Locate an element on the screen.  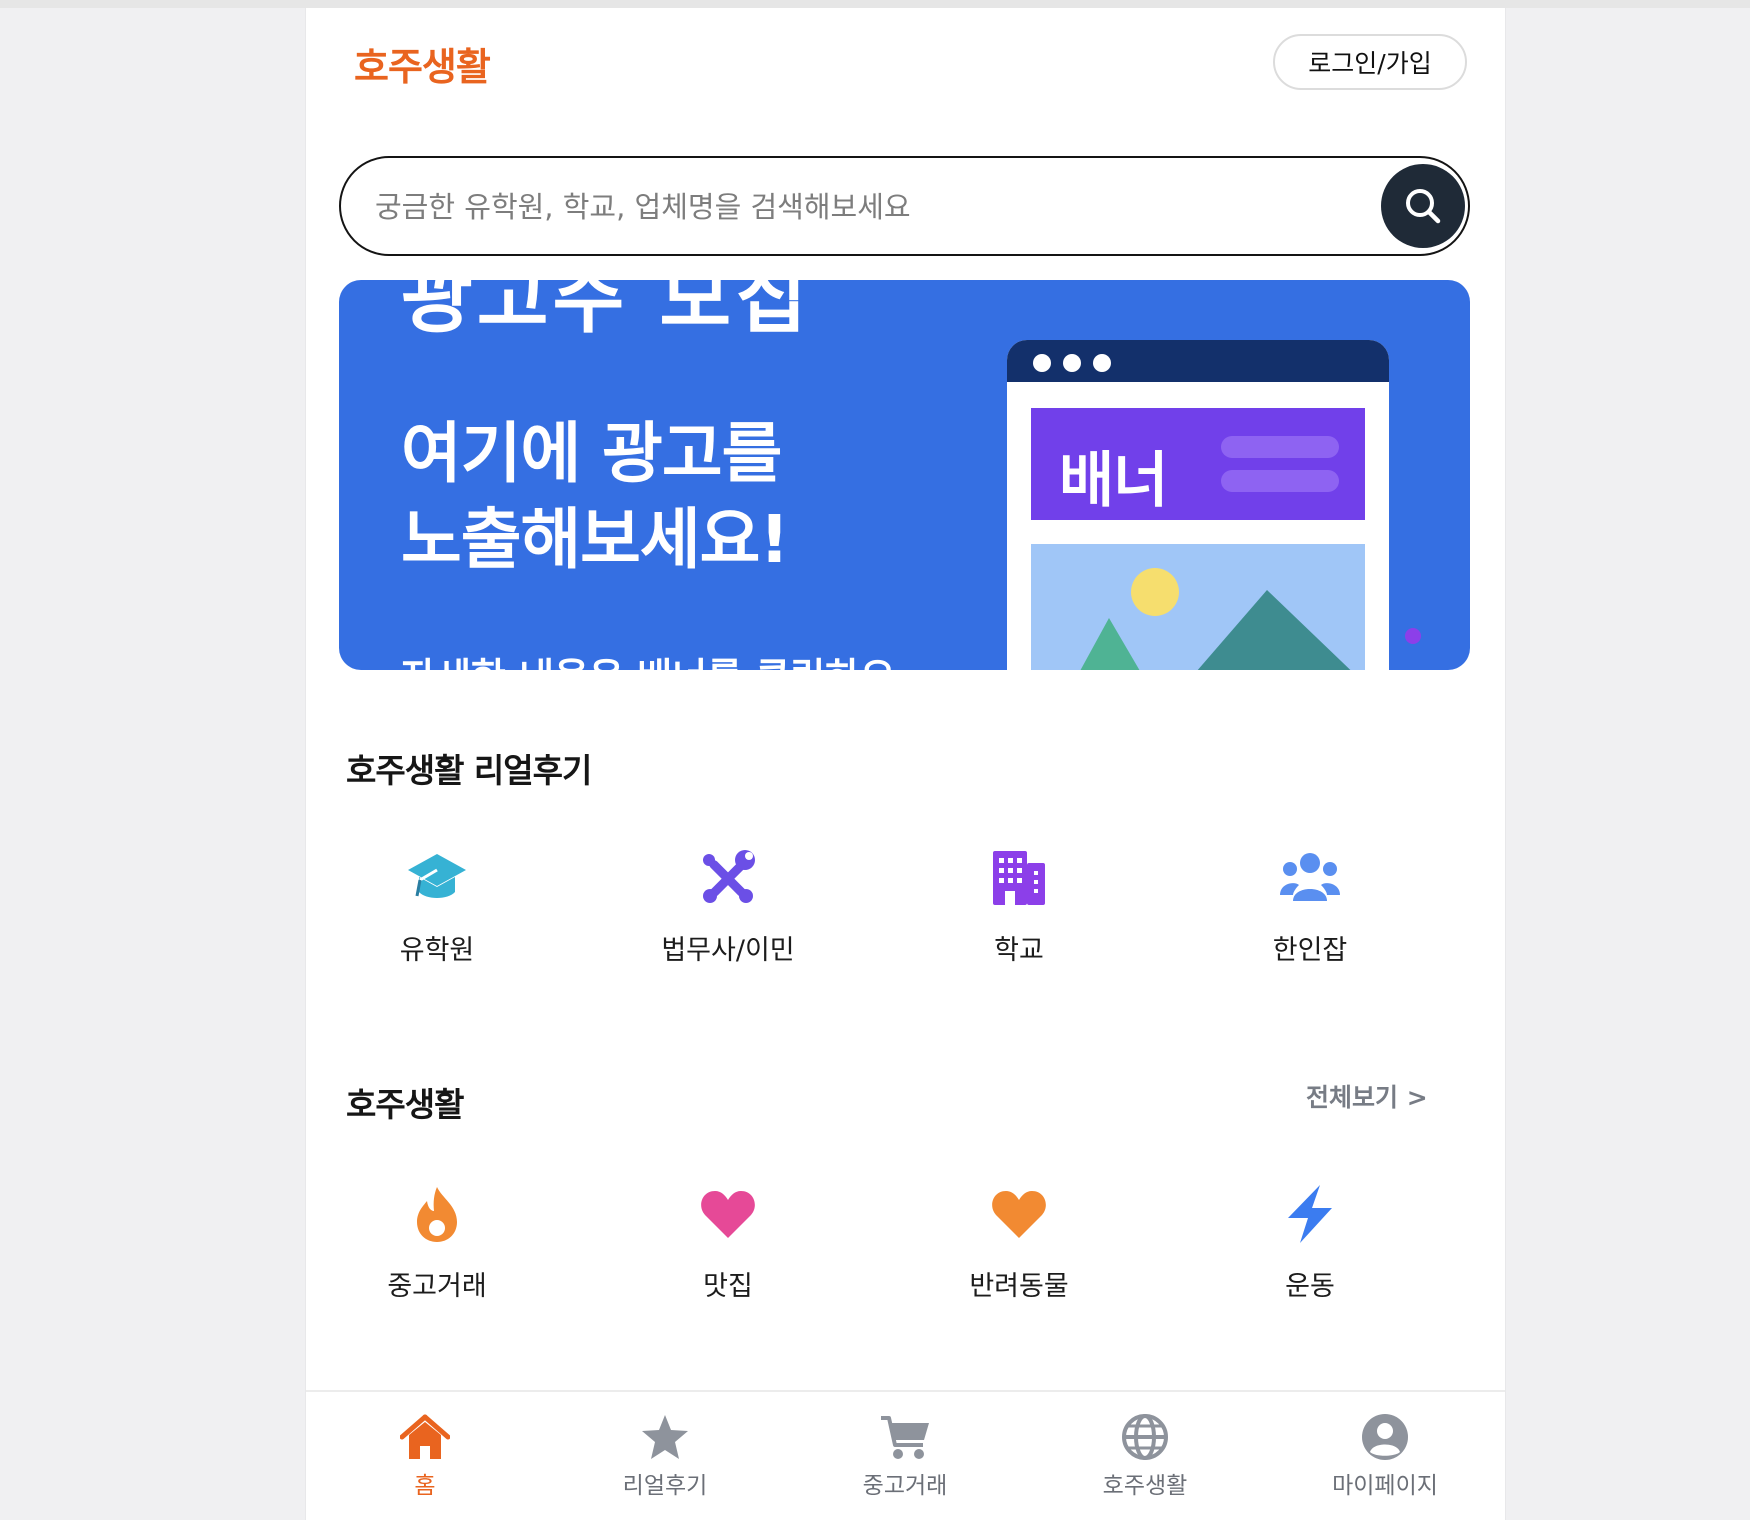
category-restaurants: 맛집 is located at coordinates (728, 1247).